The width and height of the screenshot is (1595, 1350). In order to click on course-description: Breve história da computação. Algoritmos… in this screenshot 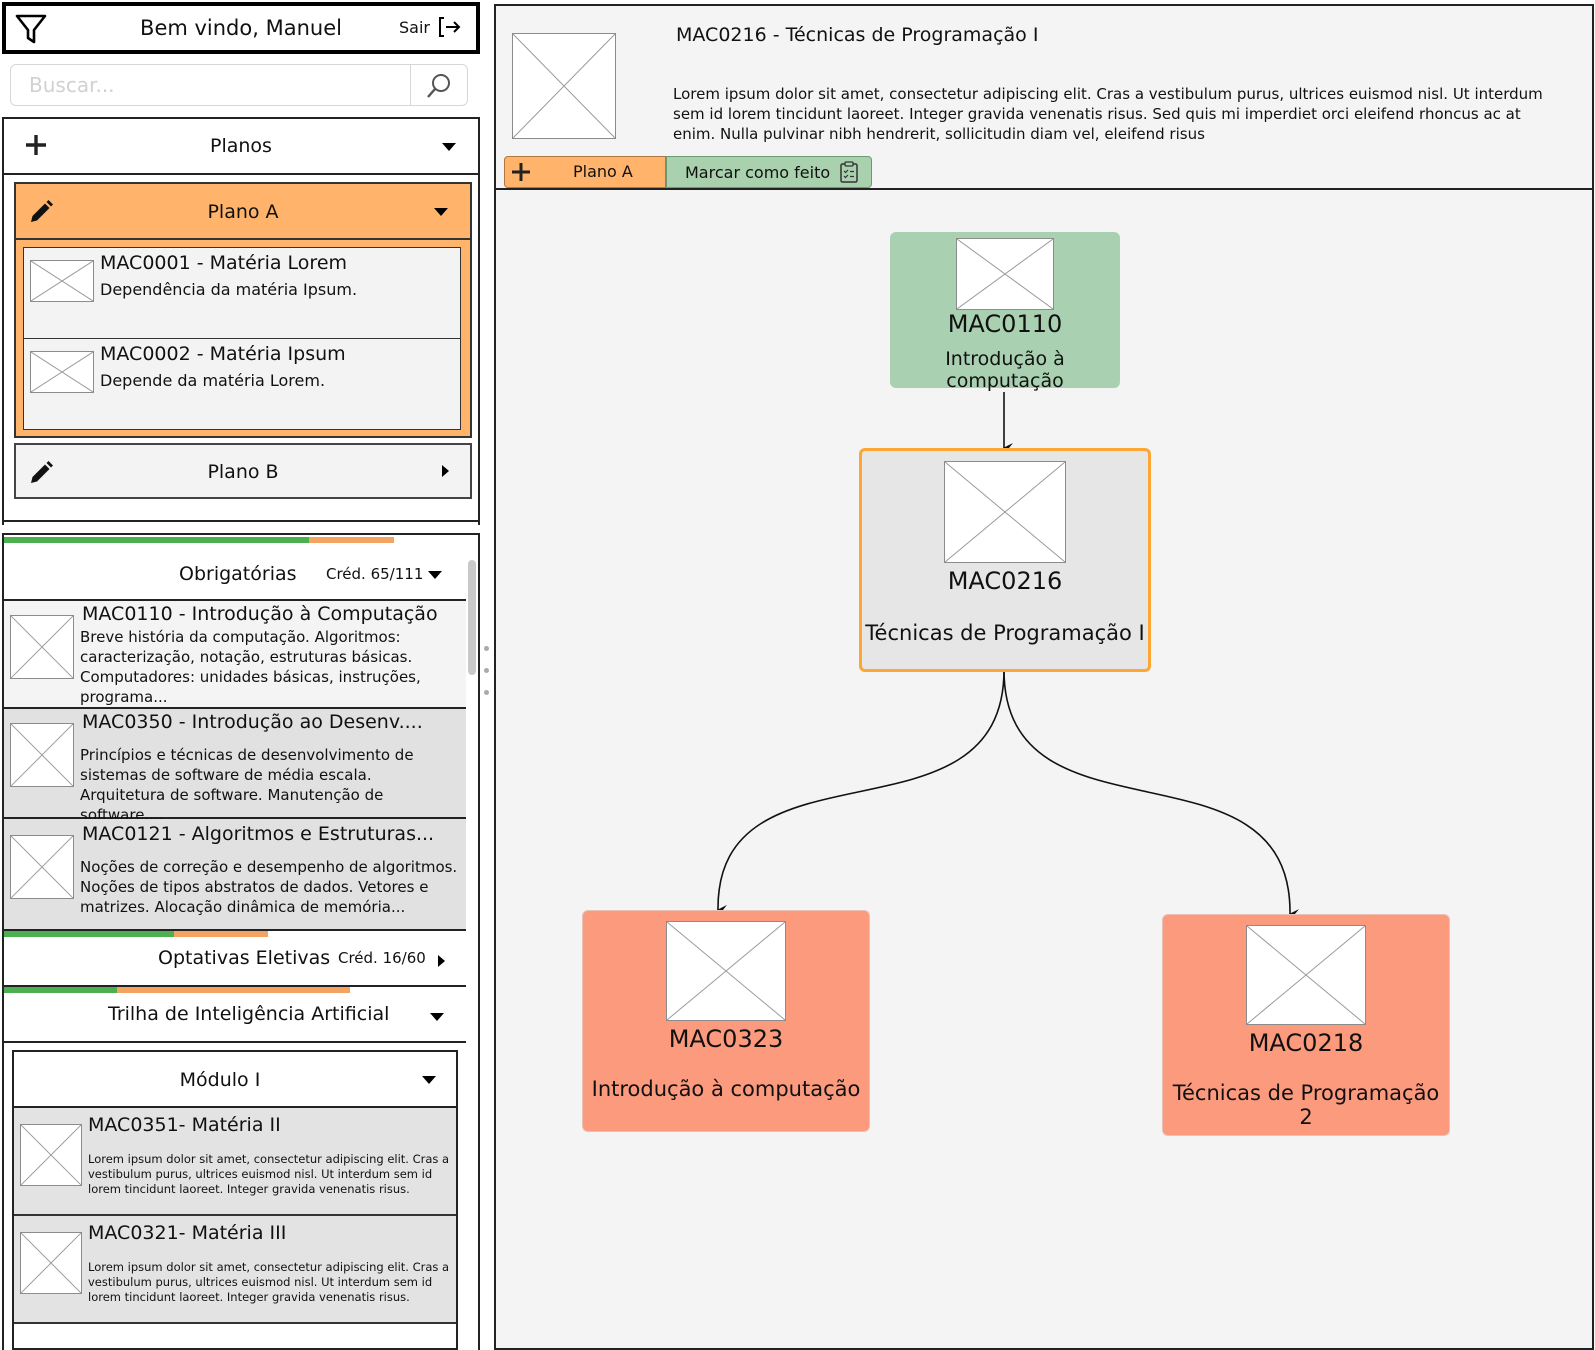, I will do `click(250, 667)`.